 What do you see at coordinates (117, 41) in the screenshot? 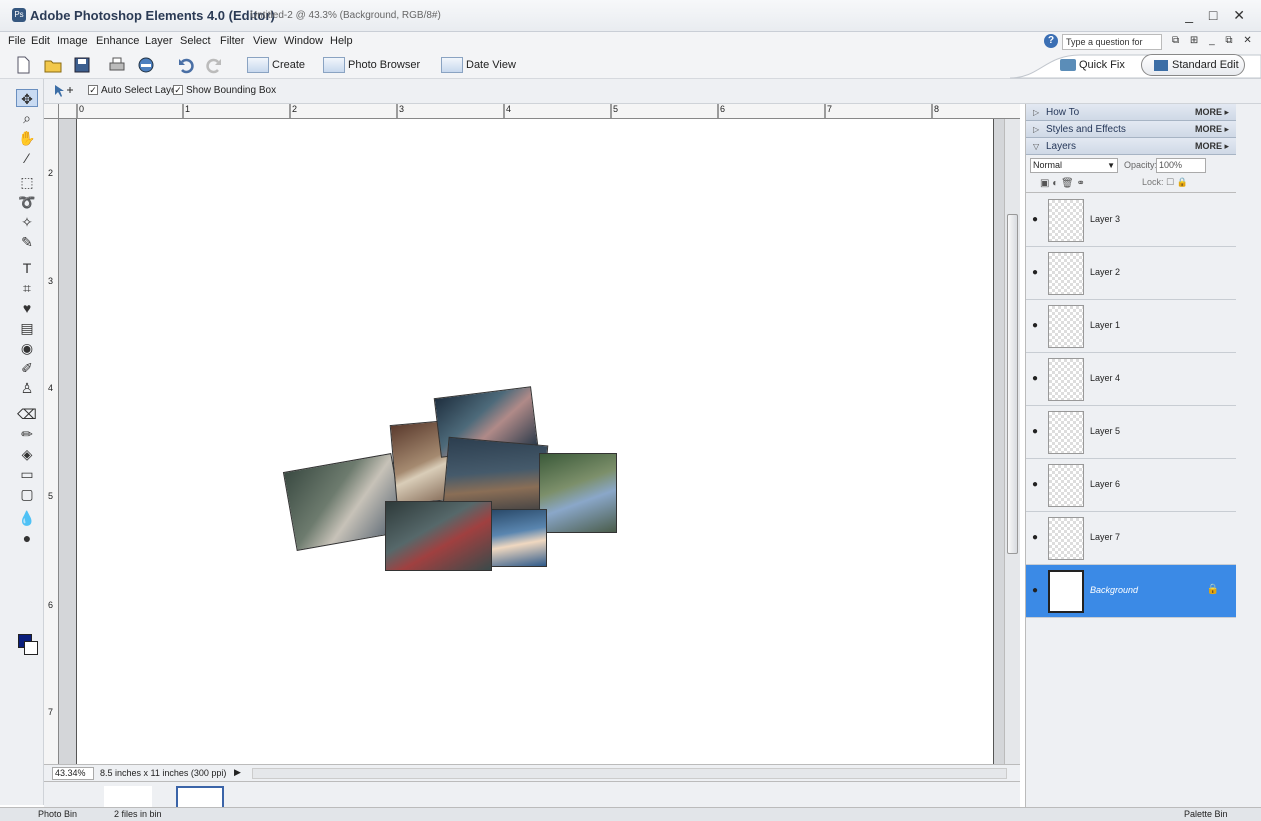
I see `menu-enhance: Enhance` at bounding box center [117, 41].